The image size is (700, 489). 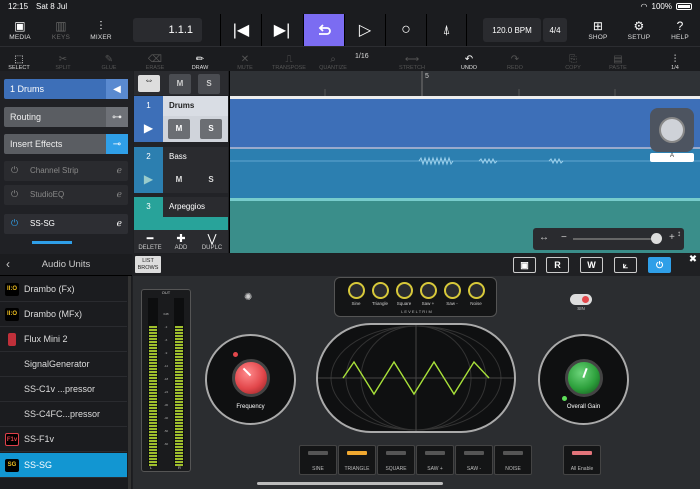 I want to click on audio-unit-item: SignalGenerator, so click(x=63, y=364).